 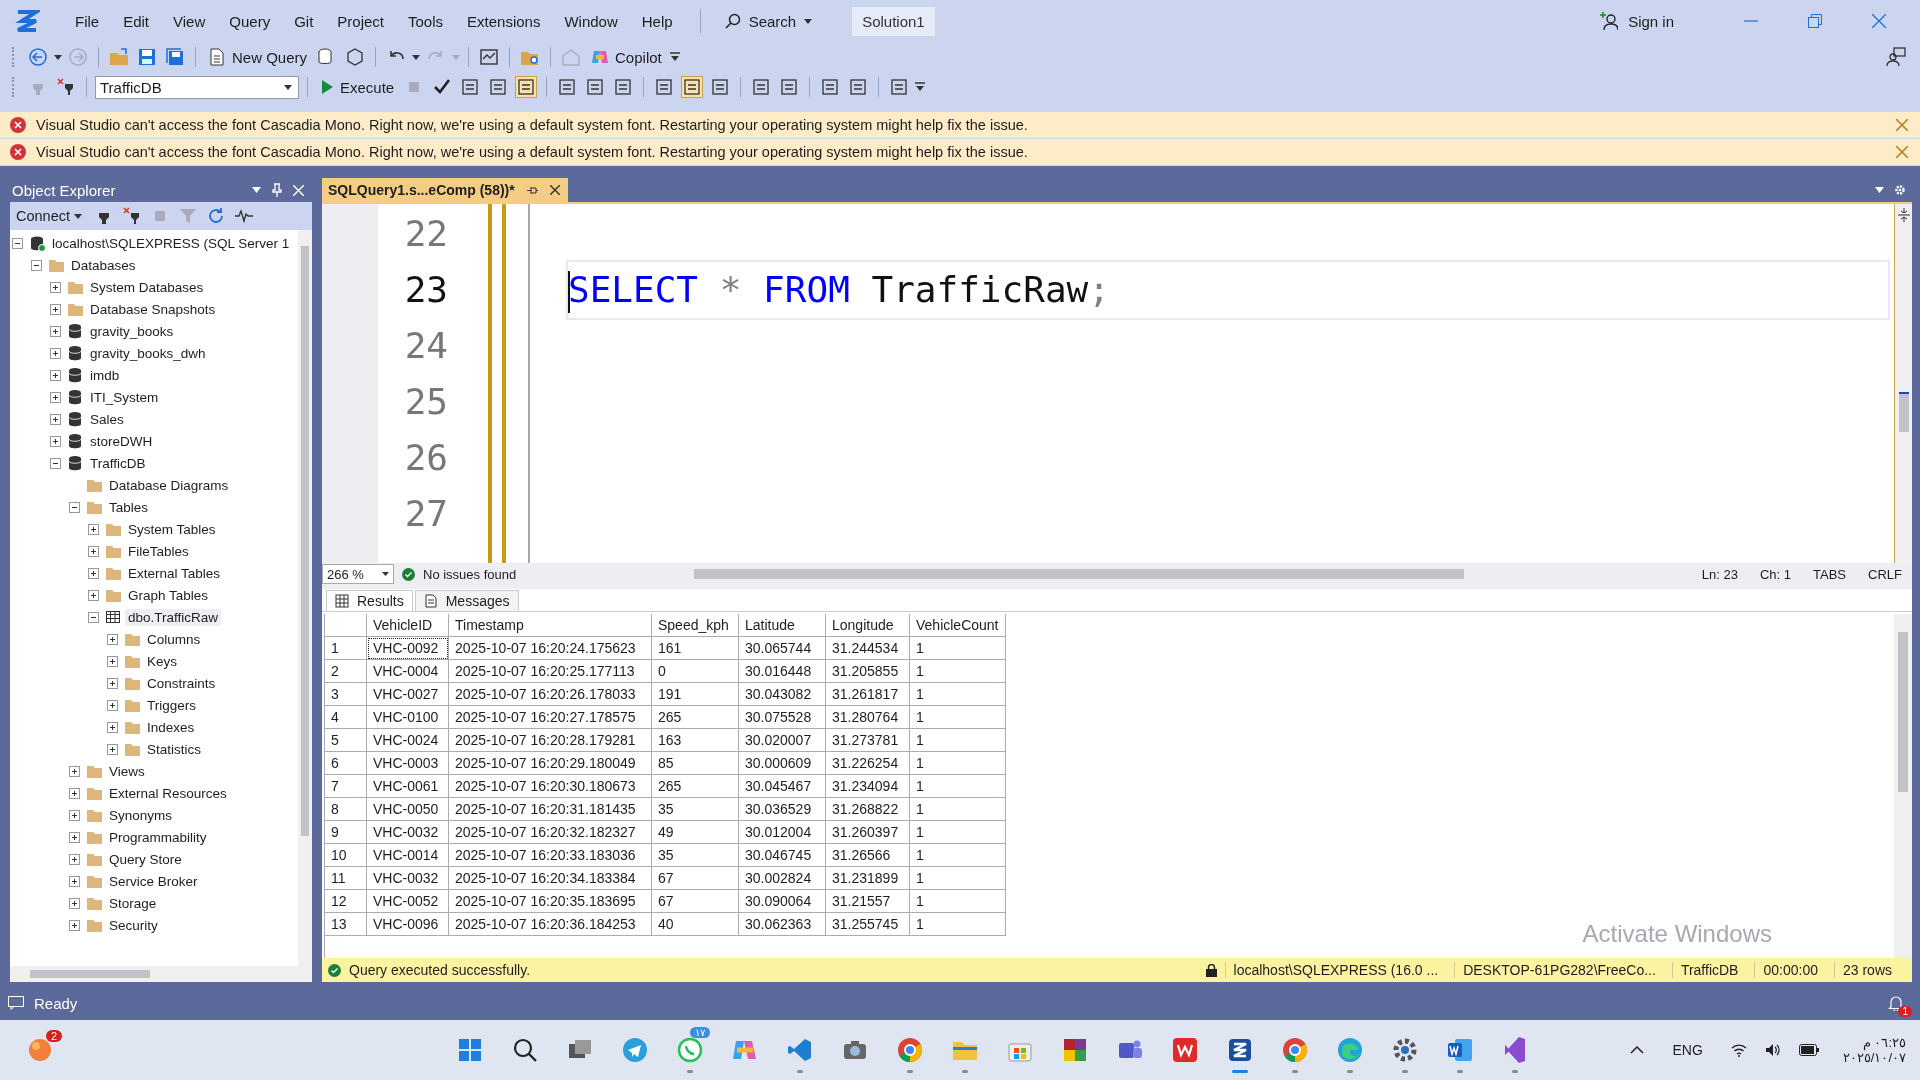 What do you see at coordinates (158, 551) in the screenshot?
I see `tree-item: FileTables` at bounding box center [158, 551].